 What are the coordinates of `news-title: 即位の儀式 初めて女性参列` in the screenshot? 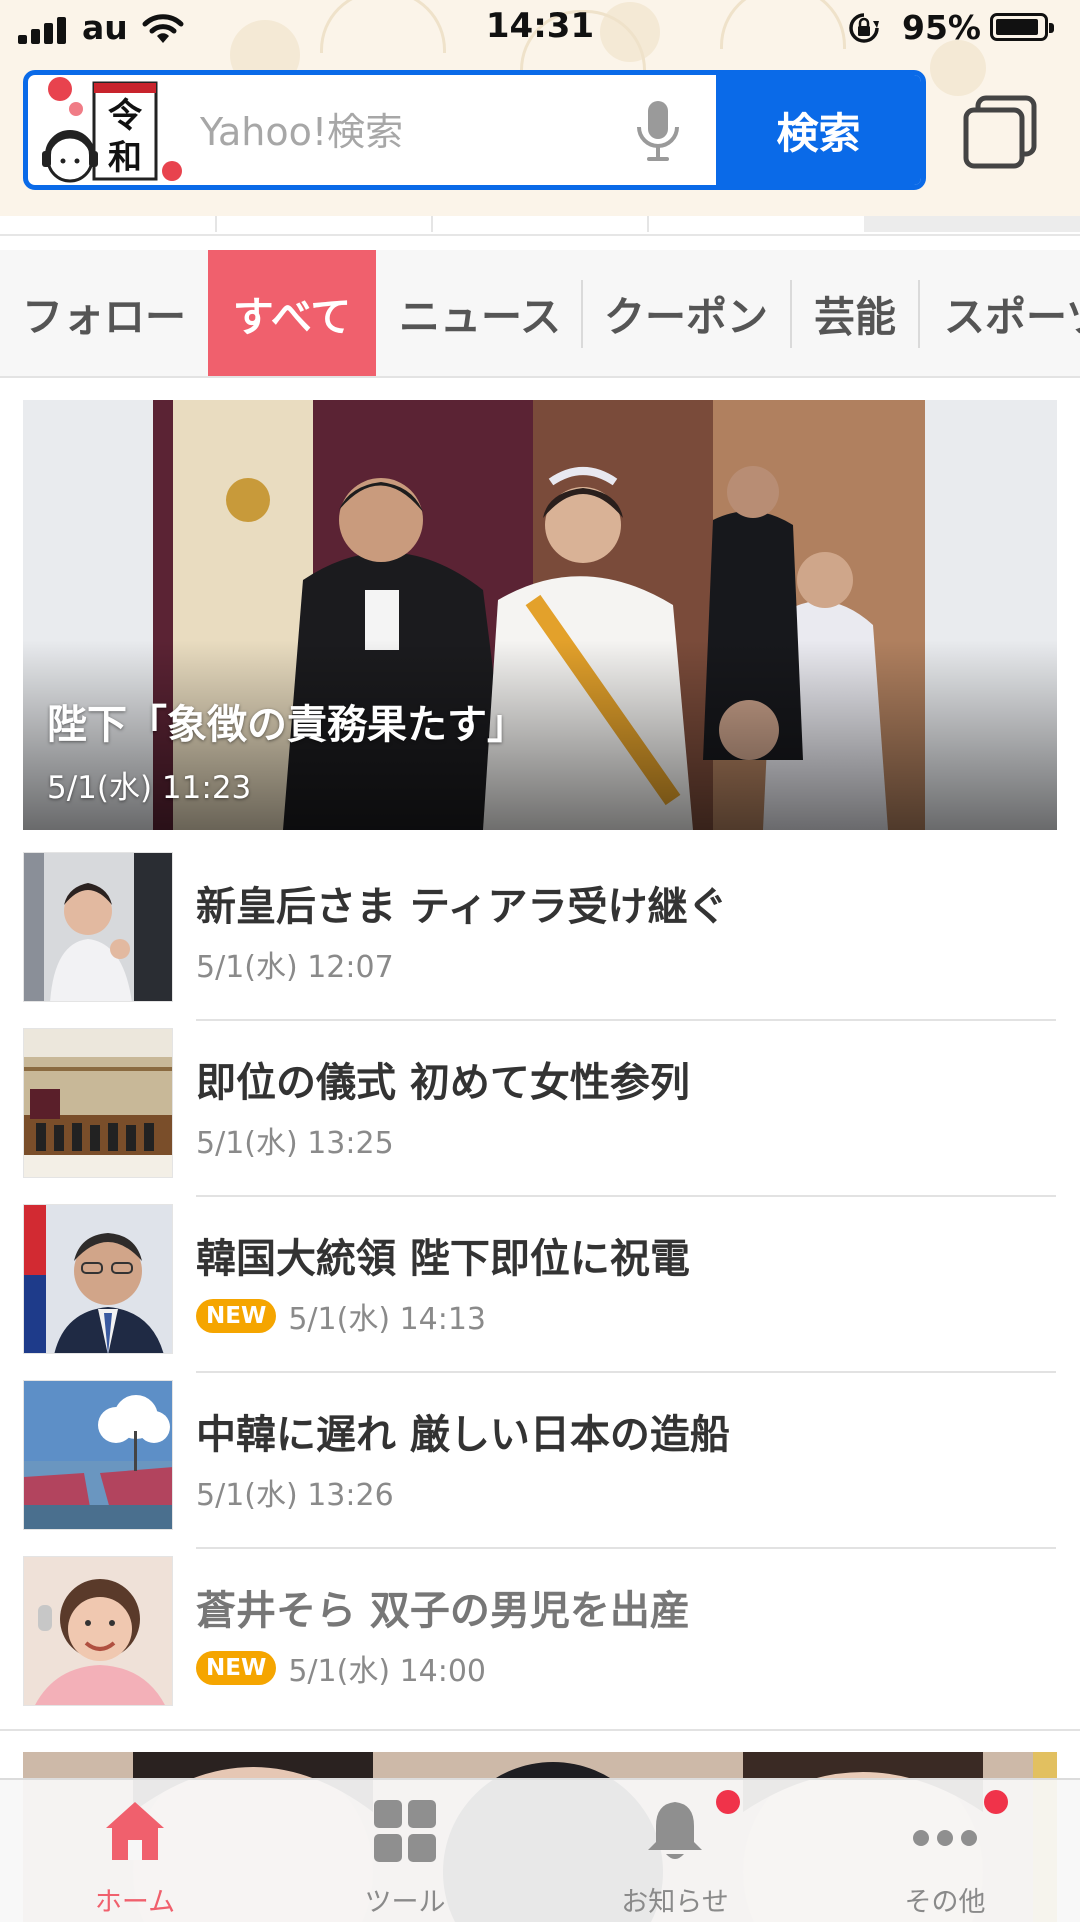 It's located at (443, 1083).